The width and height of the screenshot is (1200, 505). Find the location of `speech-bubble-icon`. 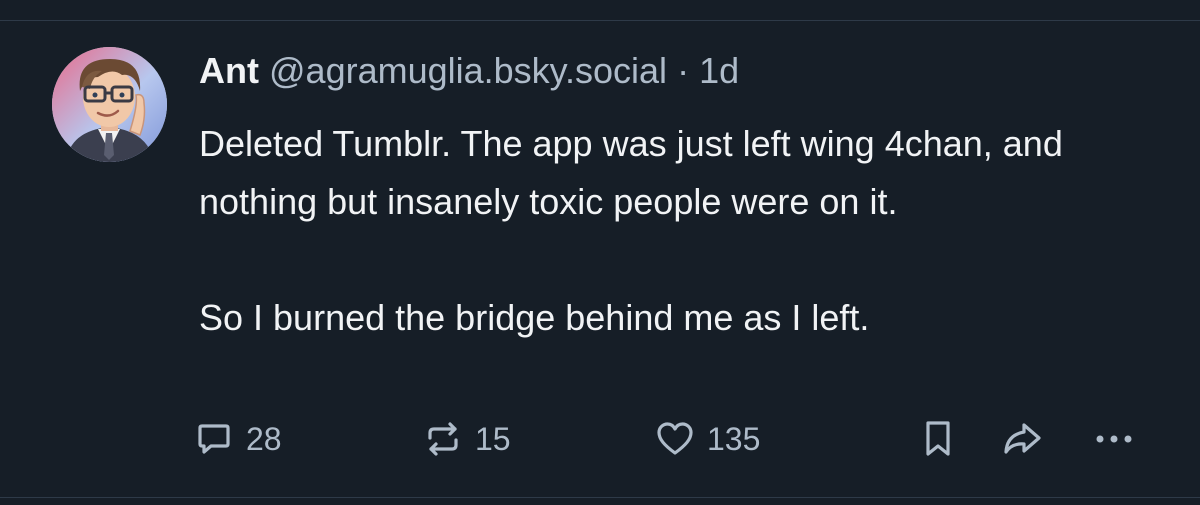

speech-bubble-icon is located at coordinates (214, 439).